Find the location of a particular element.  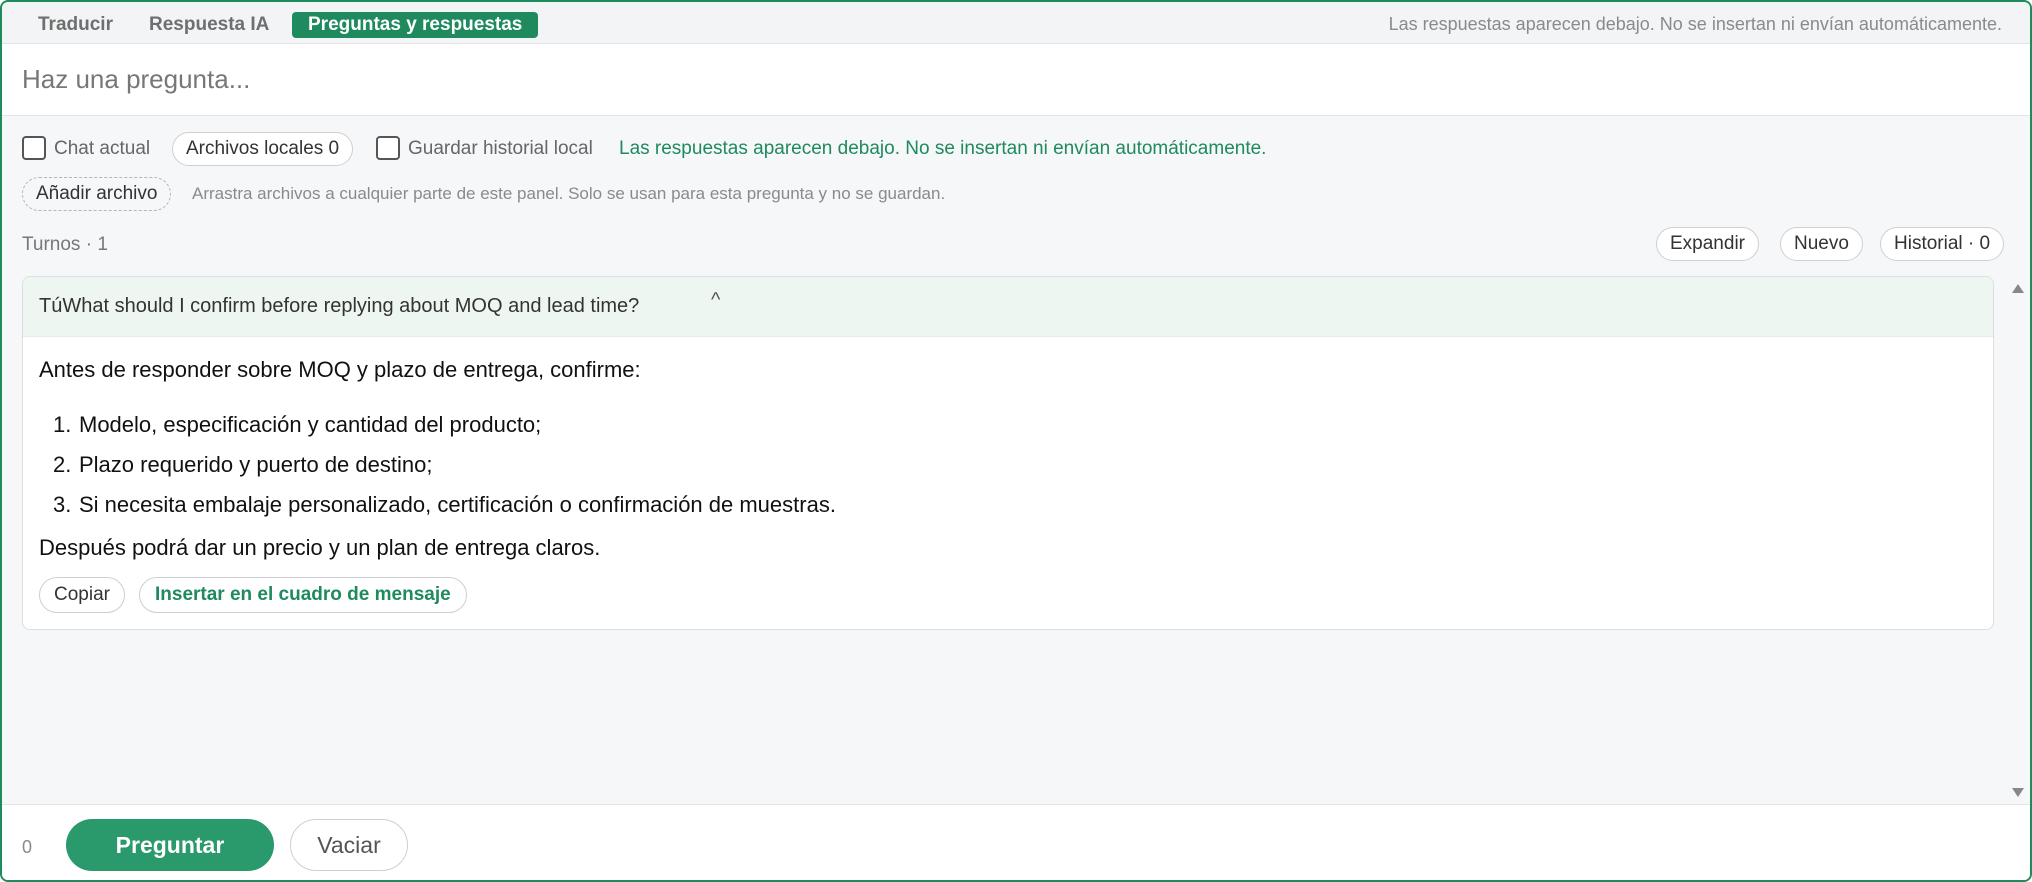

footer: 0 Preguntar Vaciar is located at coordinates (1016, 842).